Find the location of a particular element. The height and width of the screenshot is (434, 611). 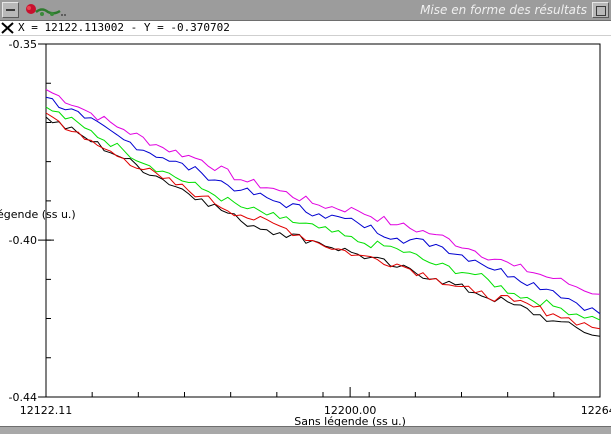

window-menu-icon is located at coordinates (10, 10).